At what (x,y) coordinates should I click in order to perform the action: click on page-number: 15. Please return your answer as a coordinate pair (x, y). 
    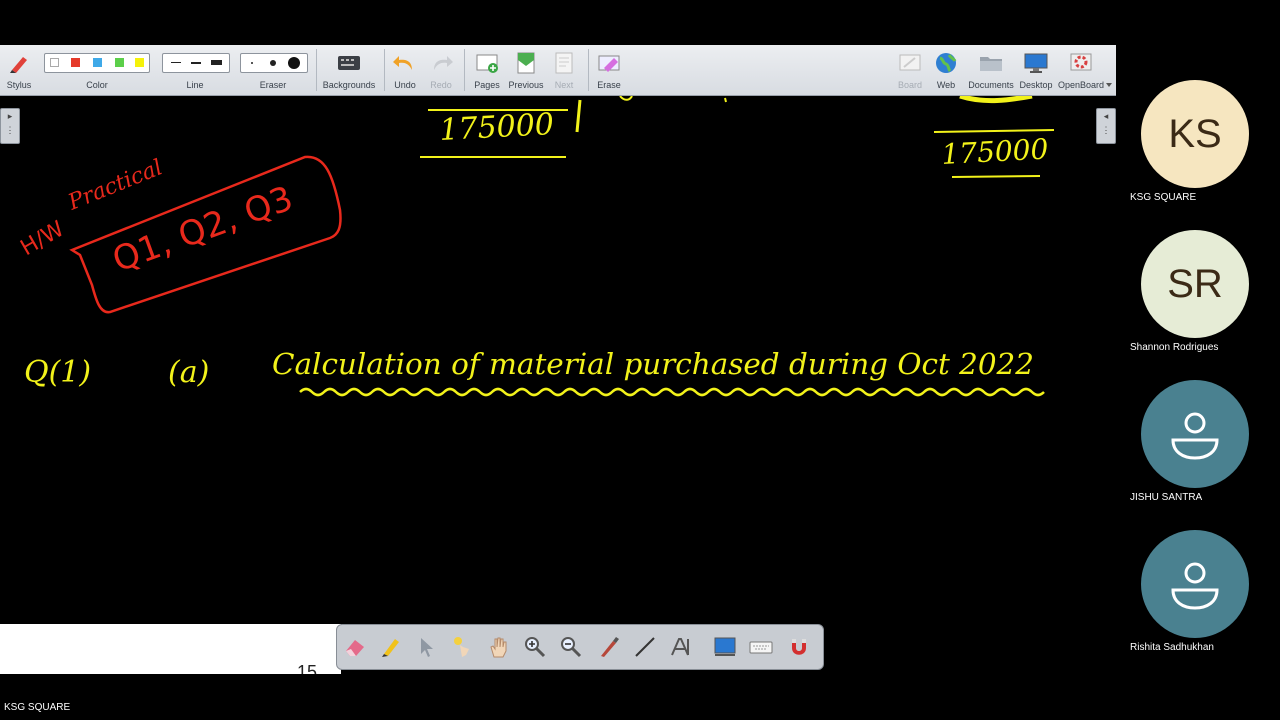
    Looking at the image, I should click on (307, 668).